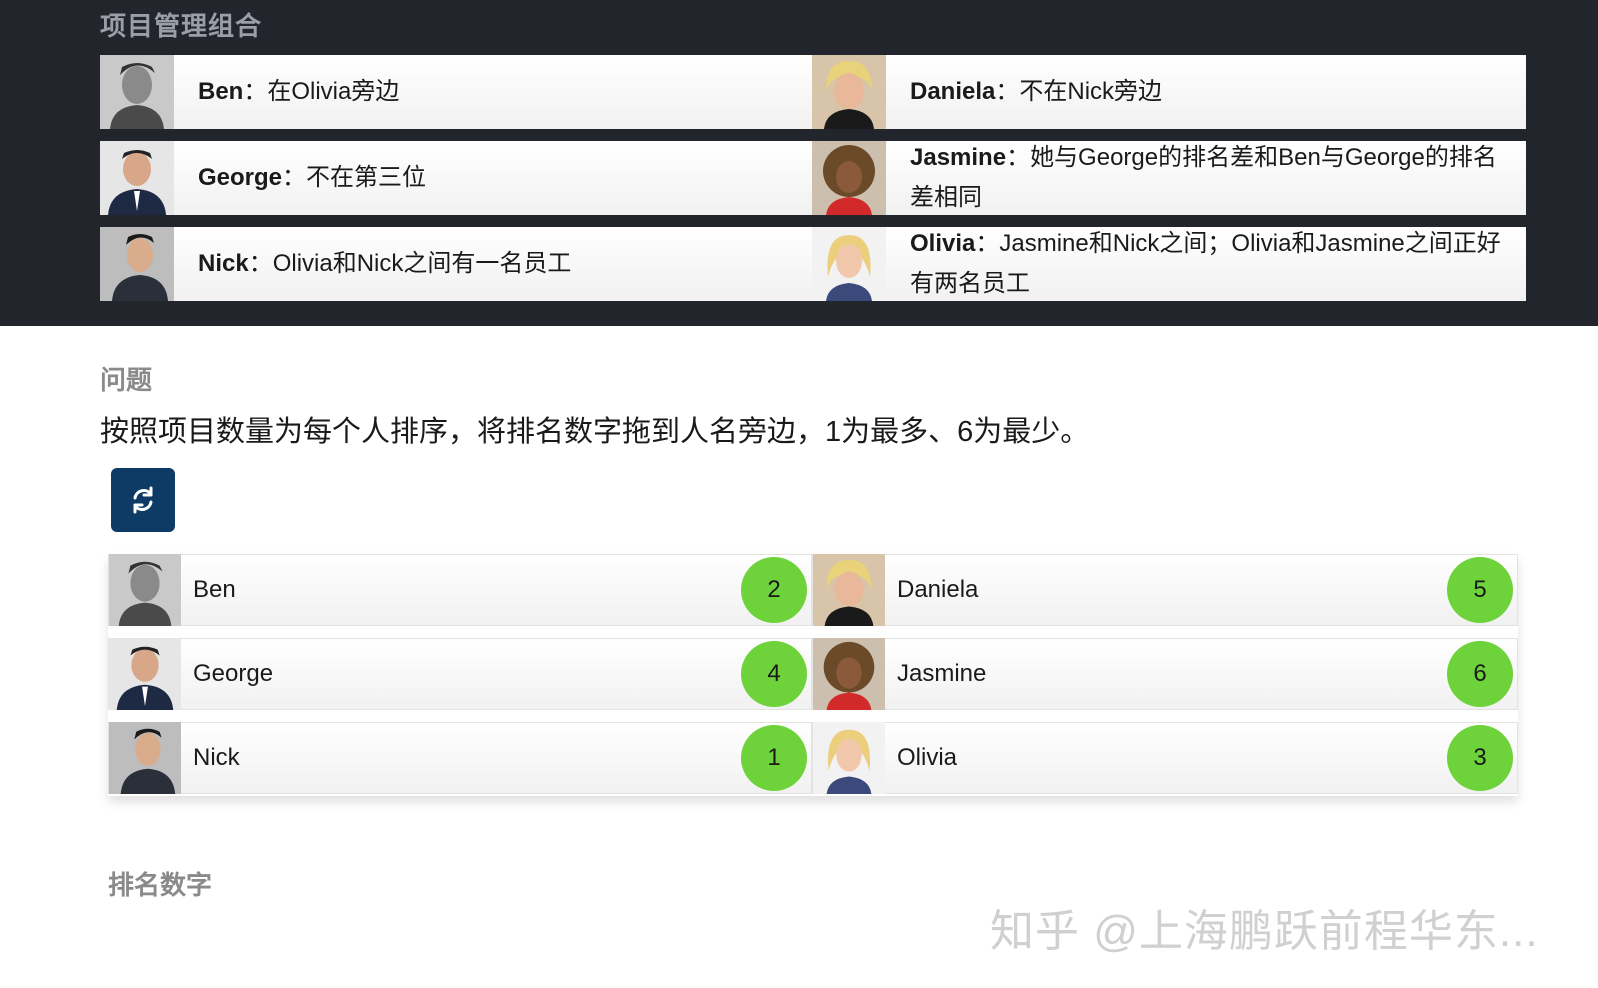 This screenshot has height=988, width=1598. What do you see at coordinates (1203, 177) in the screenshot?
I see `clue-text: Jasmine：她与George的排名差和Ben与George的排名差相同` at bounding box center [1203, 177].